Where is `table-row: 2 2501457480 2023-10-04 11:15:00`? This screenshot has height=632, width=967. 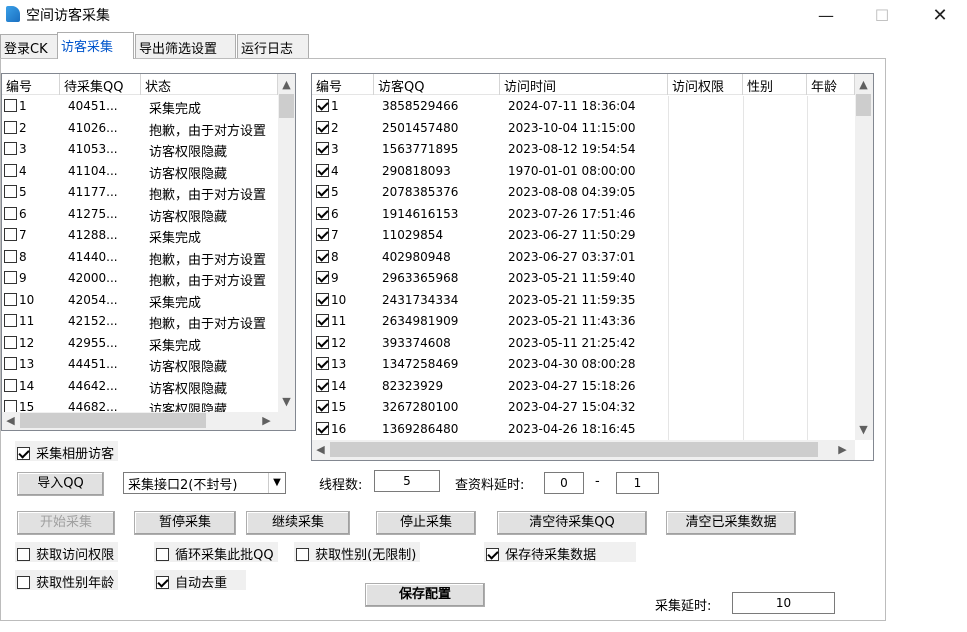
table-row: 2 2501457480 2023-10-04 11:15:00 is located at coordinates (583, 128).